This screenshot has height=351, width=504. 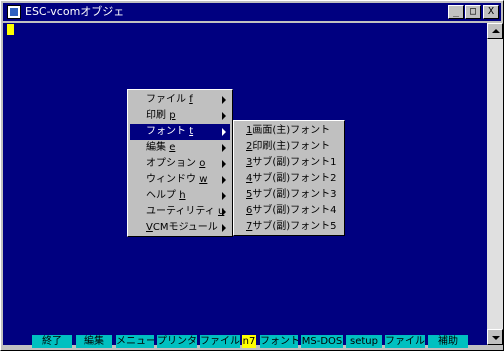 What do you see at coordinates (177, 341) in the screenshot?
I see `fkey-4: プリンター` at bounding box center [177, 341].